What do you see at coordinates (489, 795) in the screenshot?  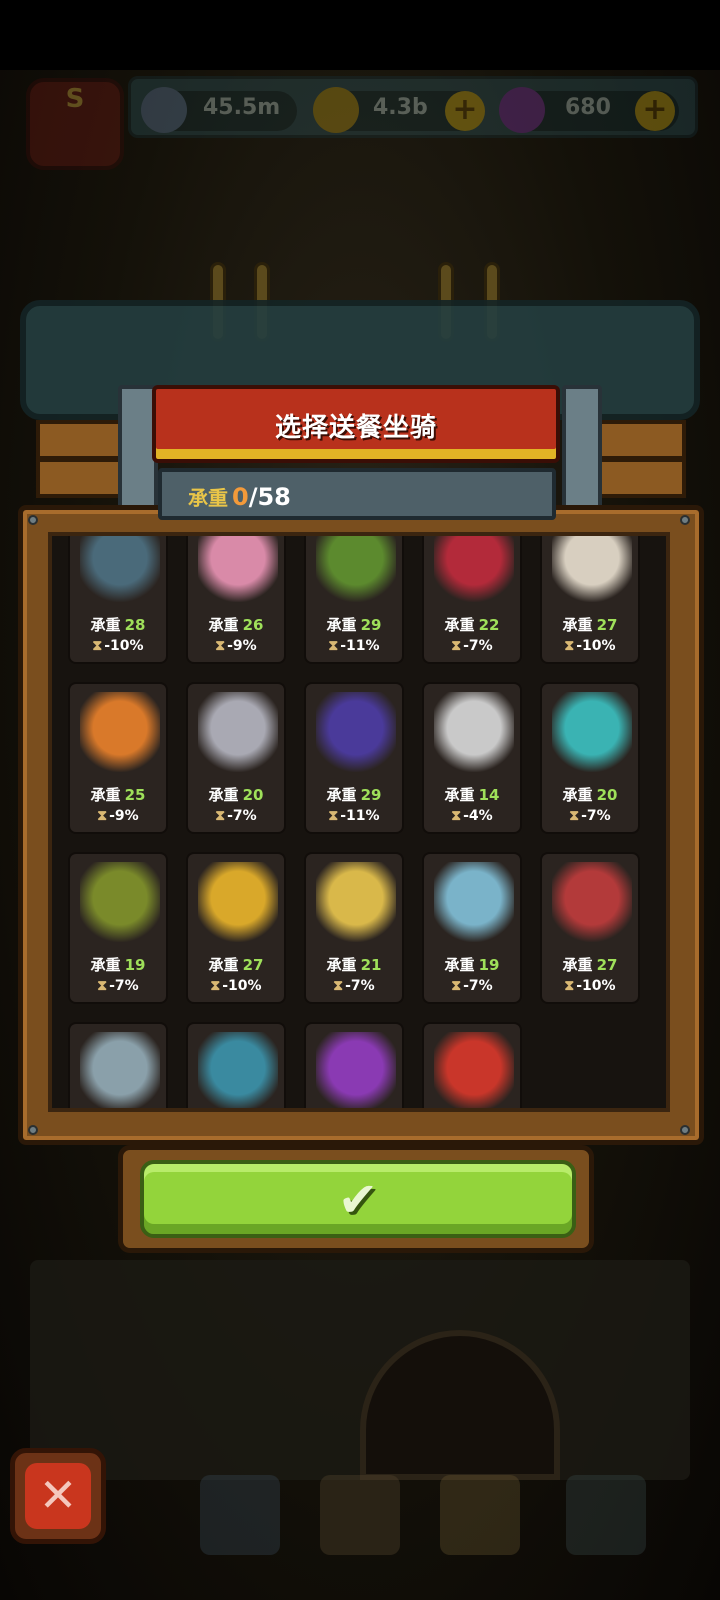 I see `capacity-value: 14` at bounding box center [489, 795].